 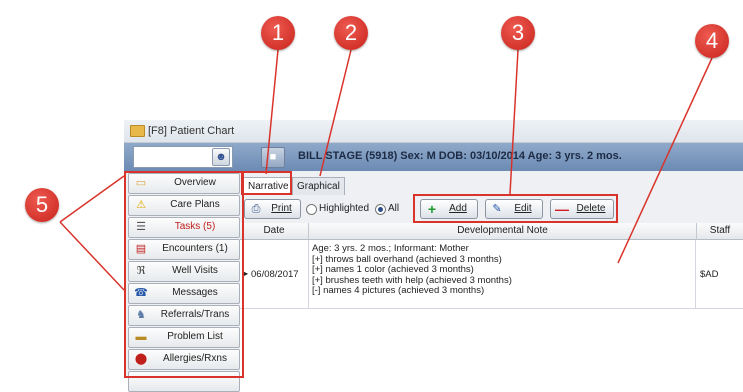 What do you see at coordinates (92, 199) in the screenshot?
I see `callout-line-5a` at bounding box center [92, 199].